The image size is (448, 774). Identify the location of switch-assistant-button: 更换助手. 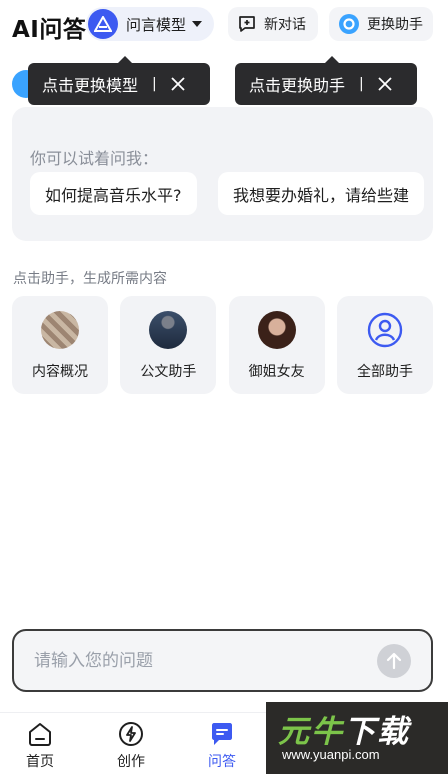
(381, 24).